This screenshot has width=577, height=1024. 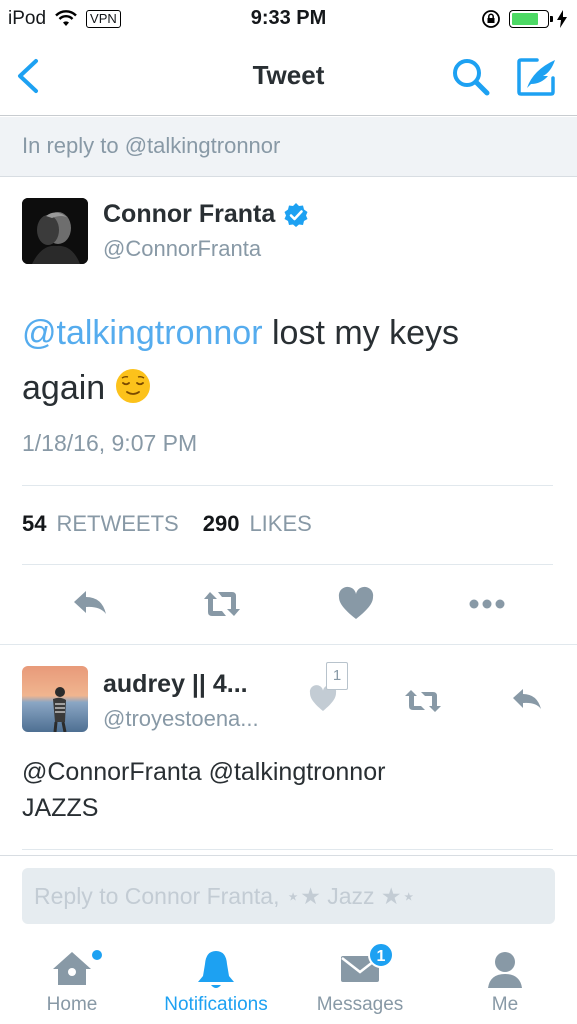 I want to click on tab-bar: Home Notifications 1 Messages Me, so click(x=288, y=980).